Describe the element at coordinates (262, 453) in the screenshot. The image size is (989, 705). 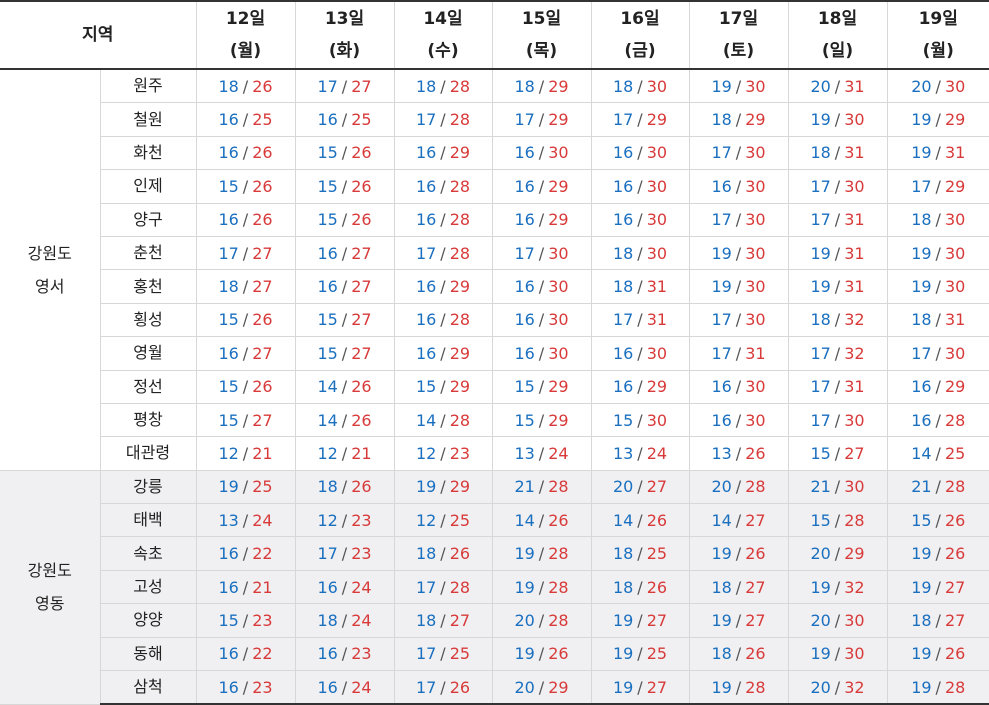
I see `max-temperature: 21` at that location.